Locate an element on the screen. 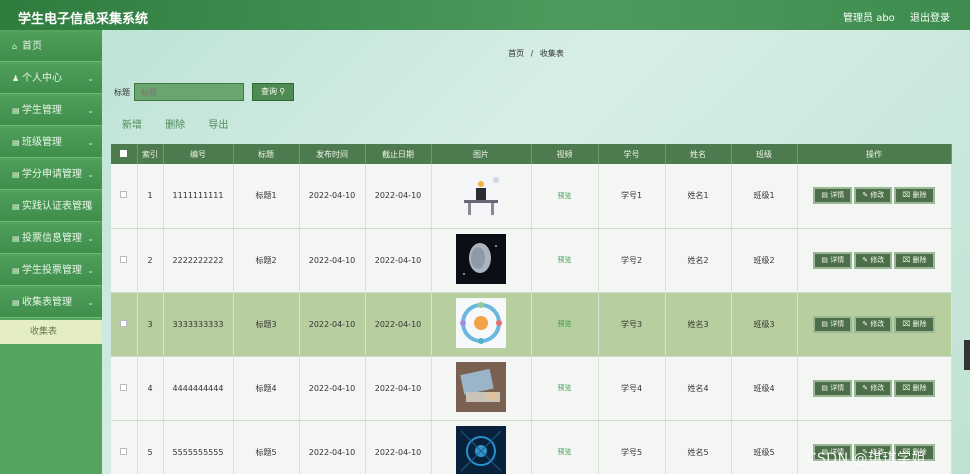  cell-name: 姓名1 is located at coordinates (698, 196).